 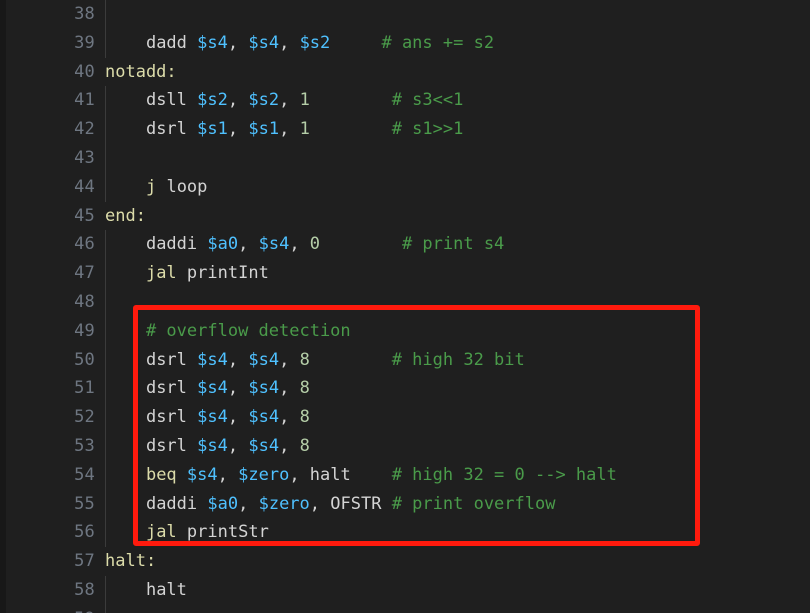 I want to click on code-line: 53 dsrl $s4, $s4, 8, so click(x=405, y=446).